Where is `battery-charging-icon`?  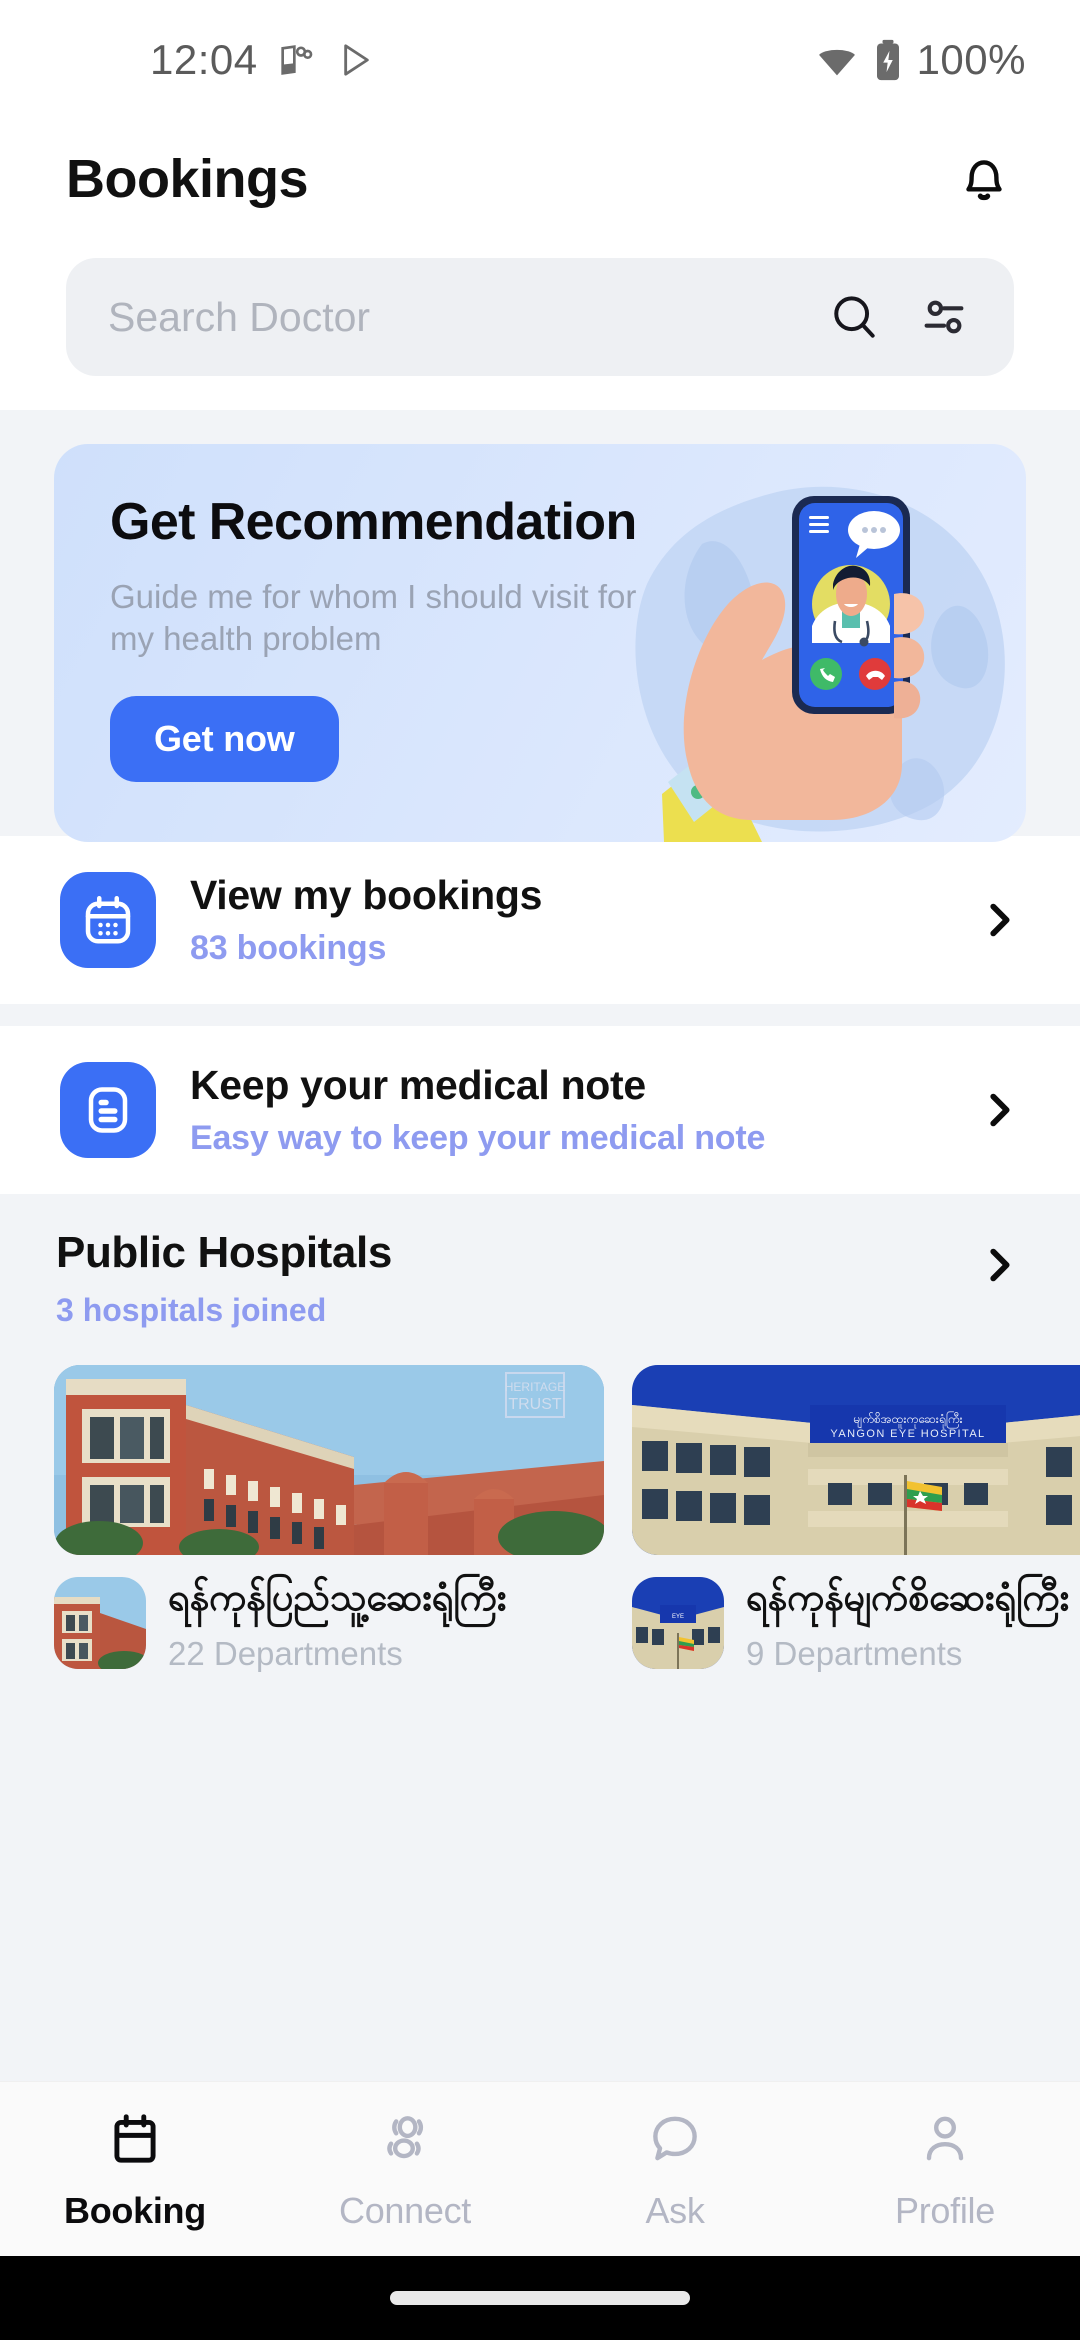 battery-charging-icon is located at coordinates (888, 60).